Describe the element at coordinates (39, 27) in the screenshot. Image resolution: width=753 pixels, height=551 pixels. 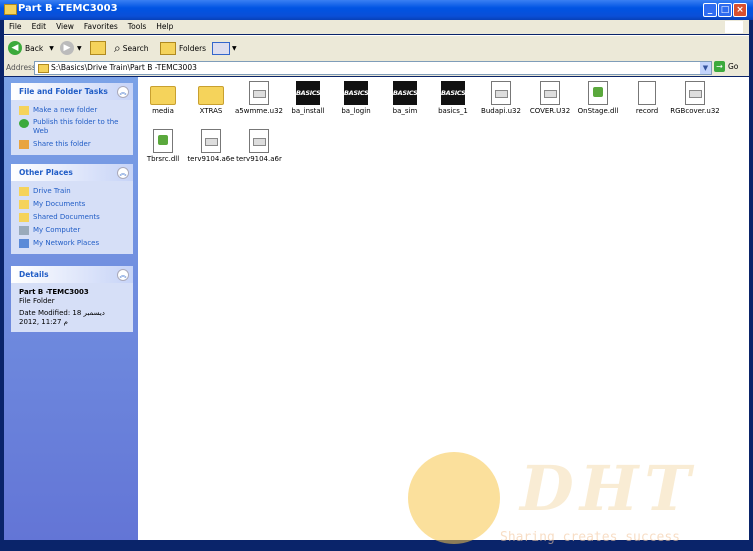
I see `menu-edit: Edit` at that location.